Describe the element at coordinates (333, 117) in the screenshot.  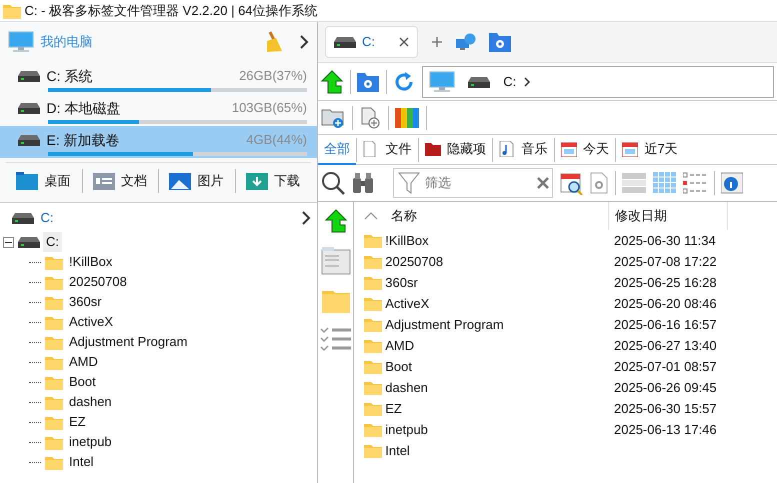
I see `new-folder-icon` at that location.